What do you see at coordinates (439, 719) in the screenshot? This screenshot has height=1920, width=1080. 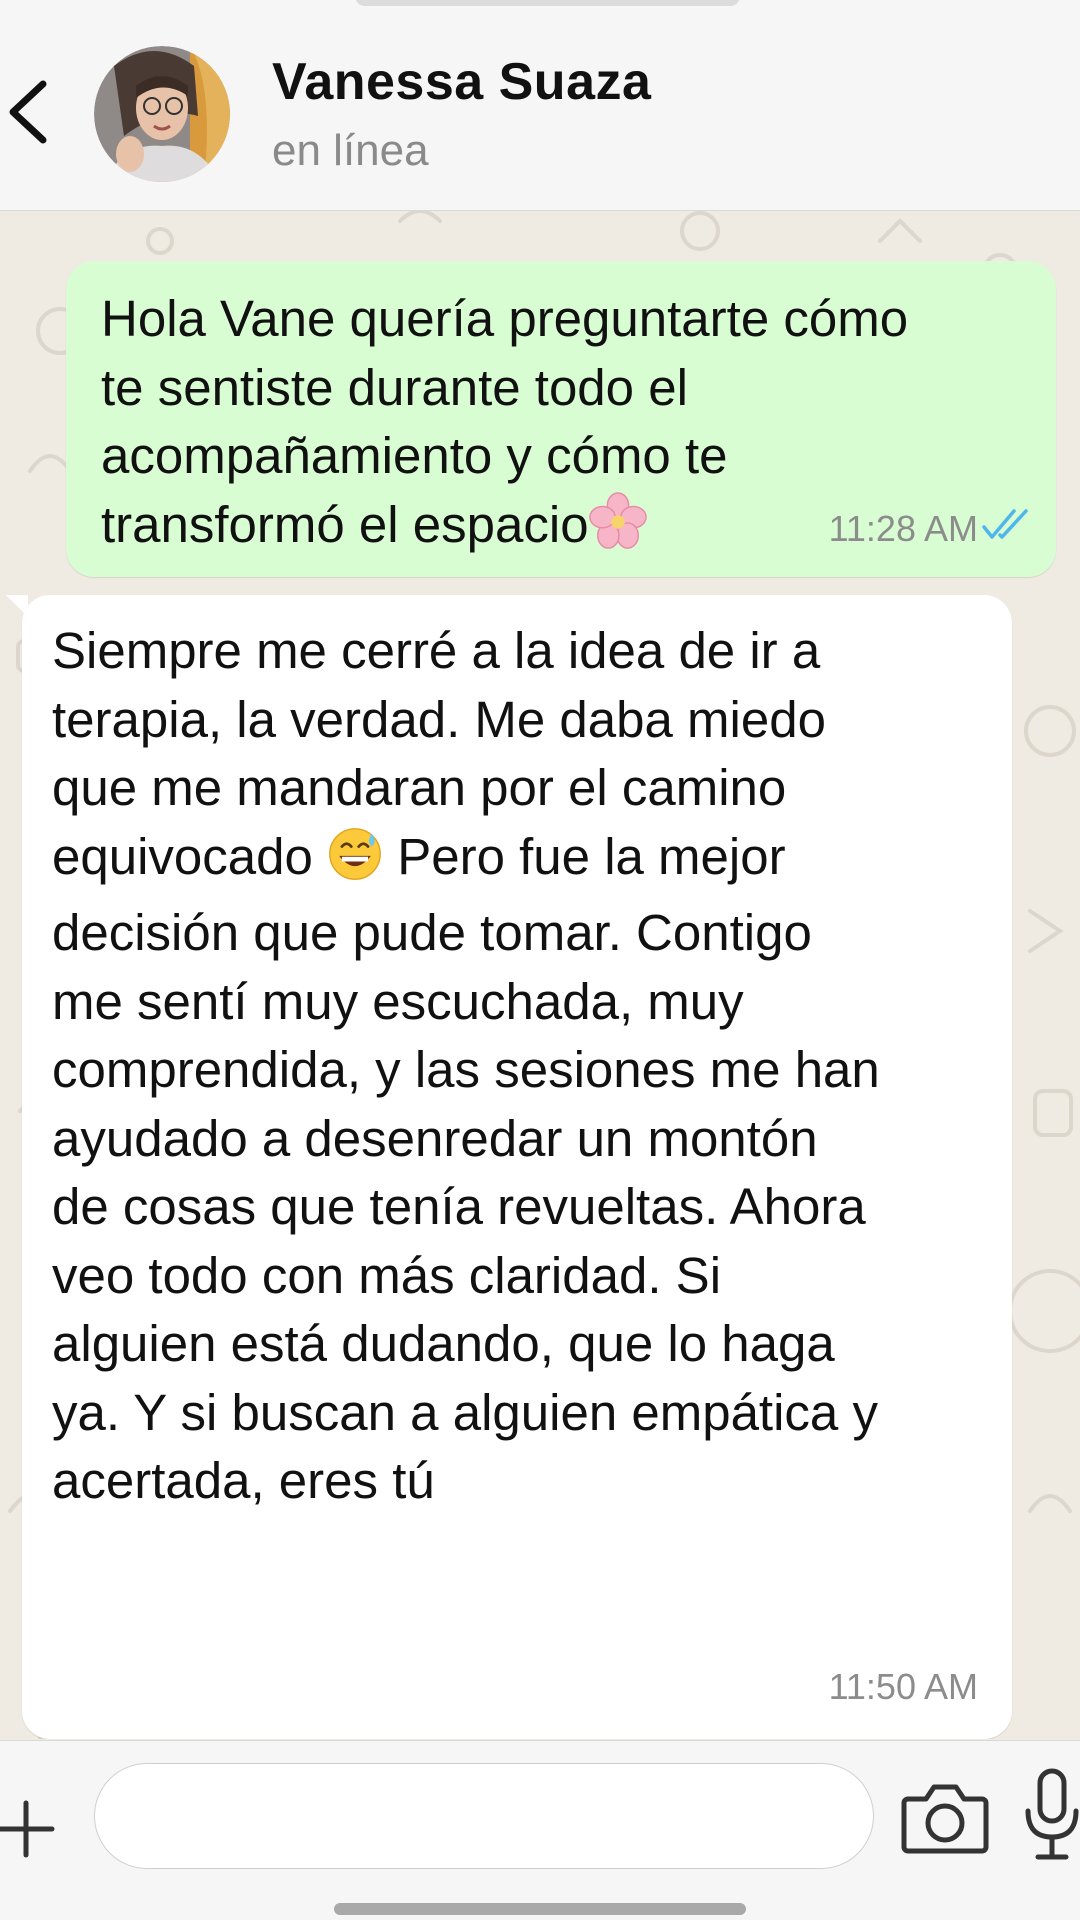 I see `message-line: terapia, la verdad. Me daba miedo` at bounding box center [439, 719].